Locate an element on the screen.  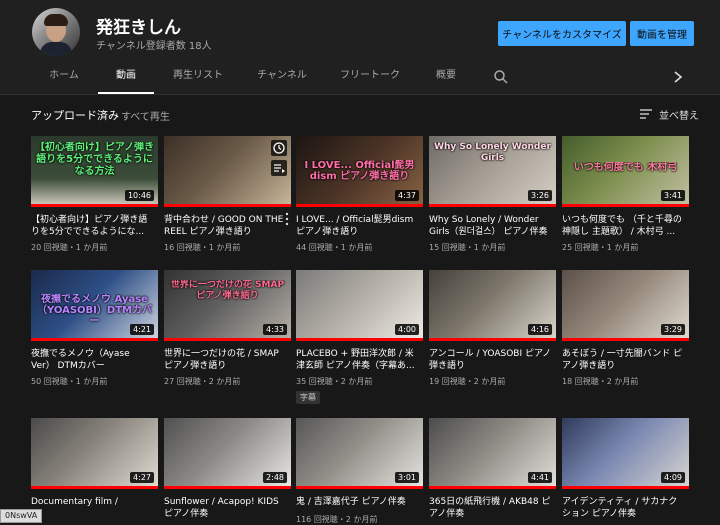
video-meta: 116 回視聴・2 か月前 is located at coordinates (337, 519).